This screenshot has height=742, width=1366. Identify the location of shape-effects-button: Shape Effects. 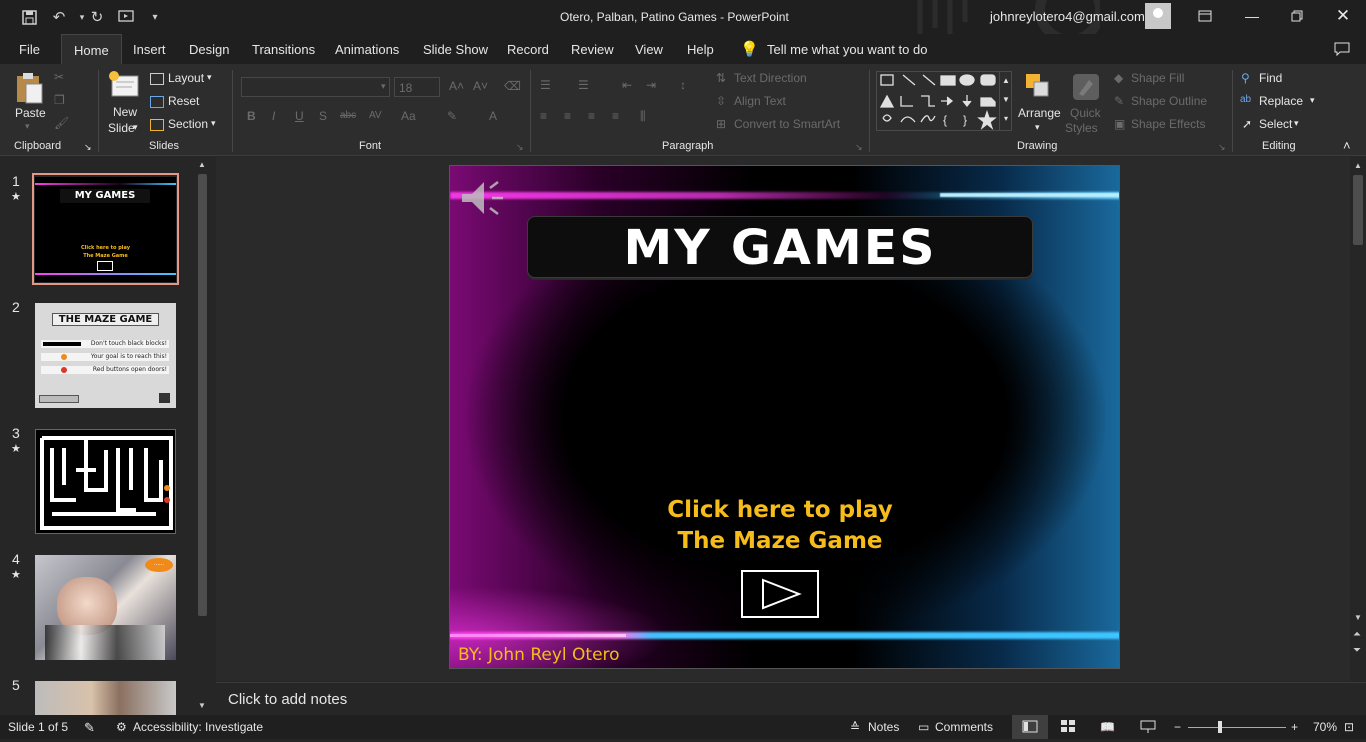
(1168, 124).